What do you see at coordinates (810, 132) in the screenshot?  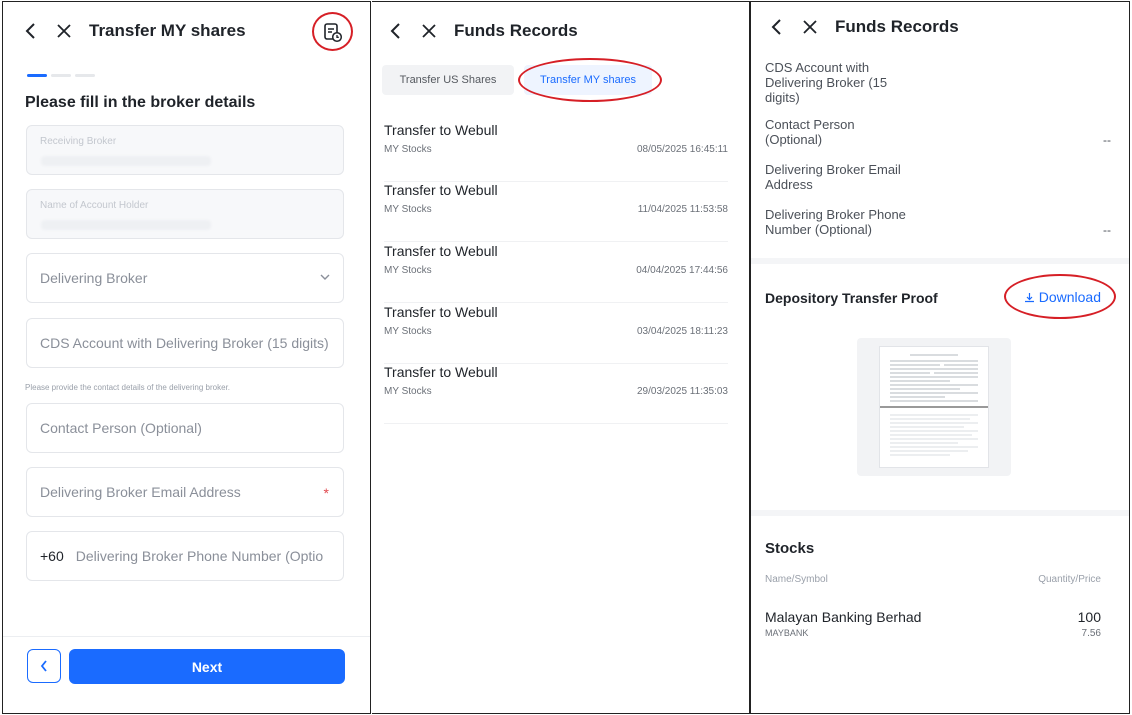 I see `detail-label: Contact Person (Optional)` at bounding box center [810, 132].